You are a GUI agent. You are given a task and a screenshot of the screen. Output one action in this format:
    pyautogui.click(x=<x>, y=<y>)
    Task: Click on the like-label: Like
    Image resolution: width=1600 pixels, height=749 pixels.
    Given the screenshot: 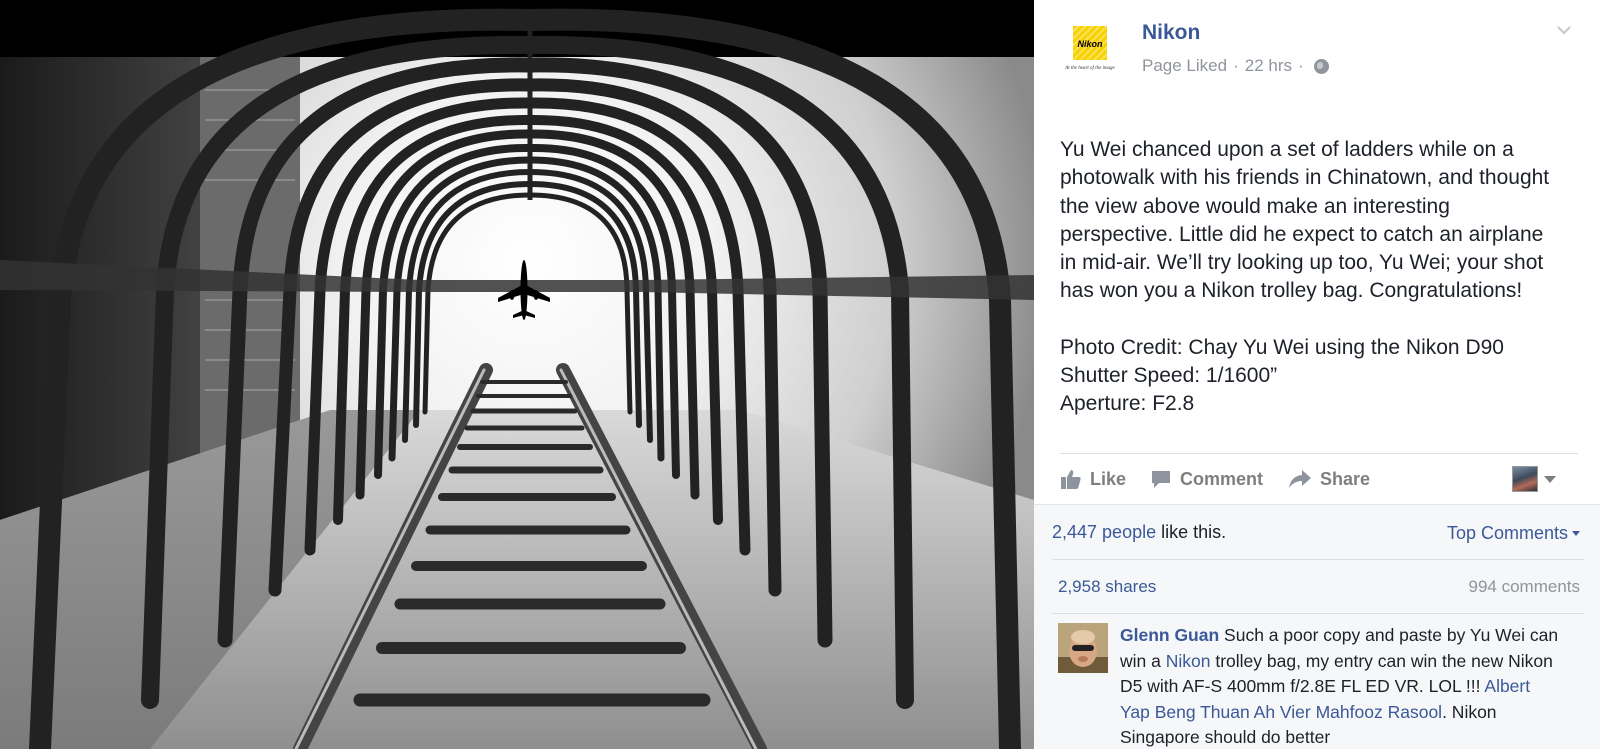 What is the action you would take?
    pyautogui.click(x=1108, y=478)
    